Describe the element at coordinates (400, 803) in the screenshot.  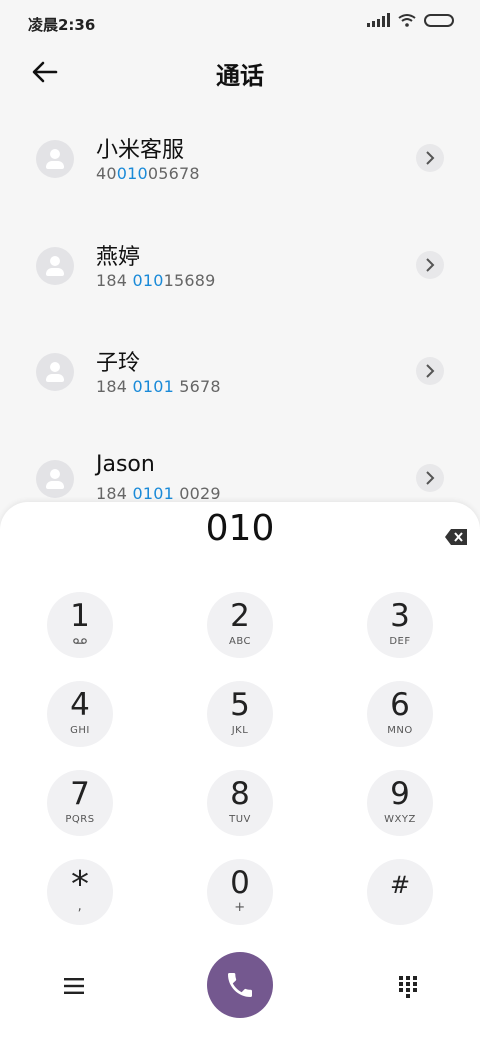
I see `key-9: 9 WXYZ` at that location.